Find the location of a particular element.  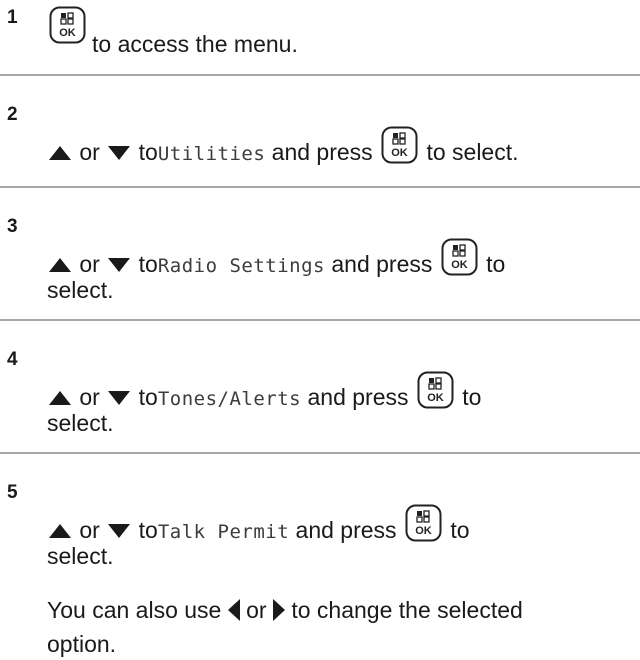

step-text: or toUtilities and press OK to select. is located at coordinates (343, 148).